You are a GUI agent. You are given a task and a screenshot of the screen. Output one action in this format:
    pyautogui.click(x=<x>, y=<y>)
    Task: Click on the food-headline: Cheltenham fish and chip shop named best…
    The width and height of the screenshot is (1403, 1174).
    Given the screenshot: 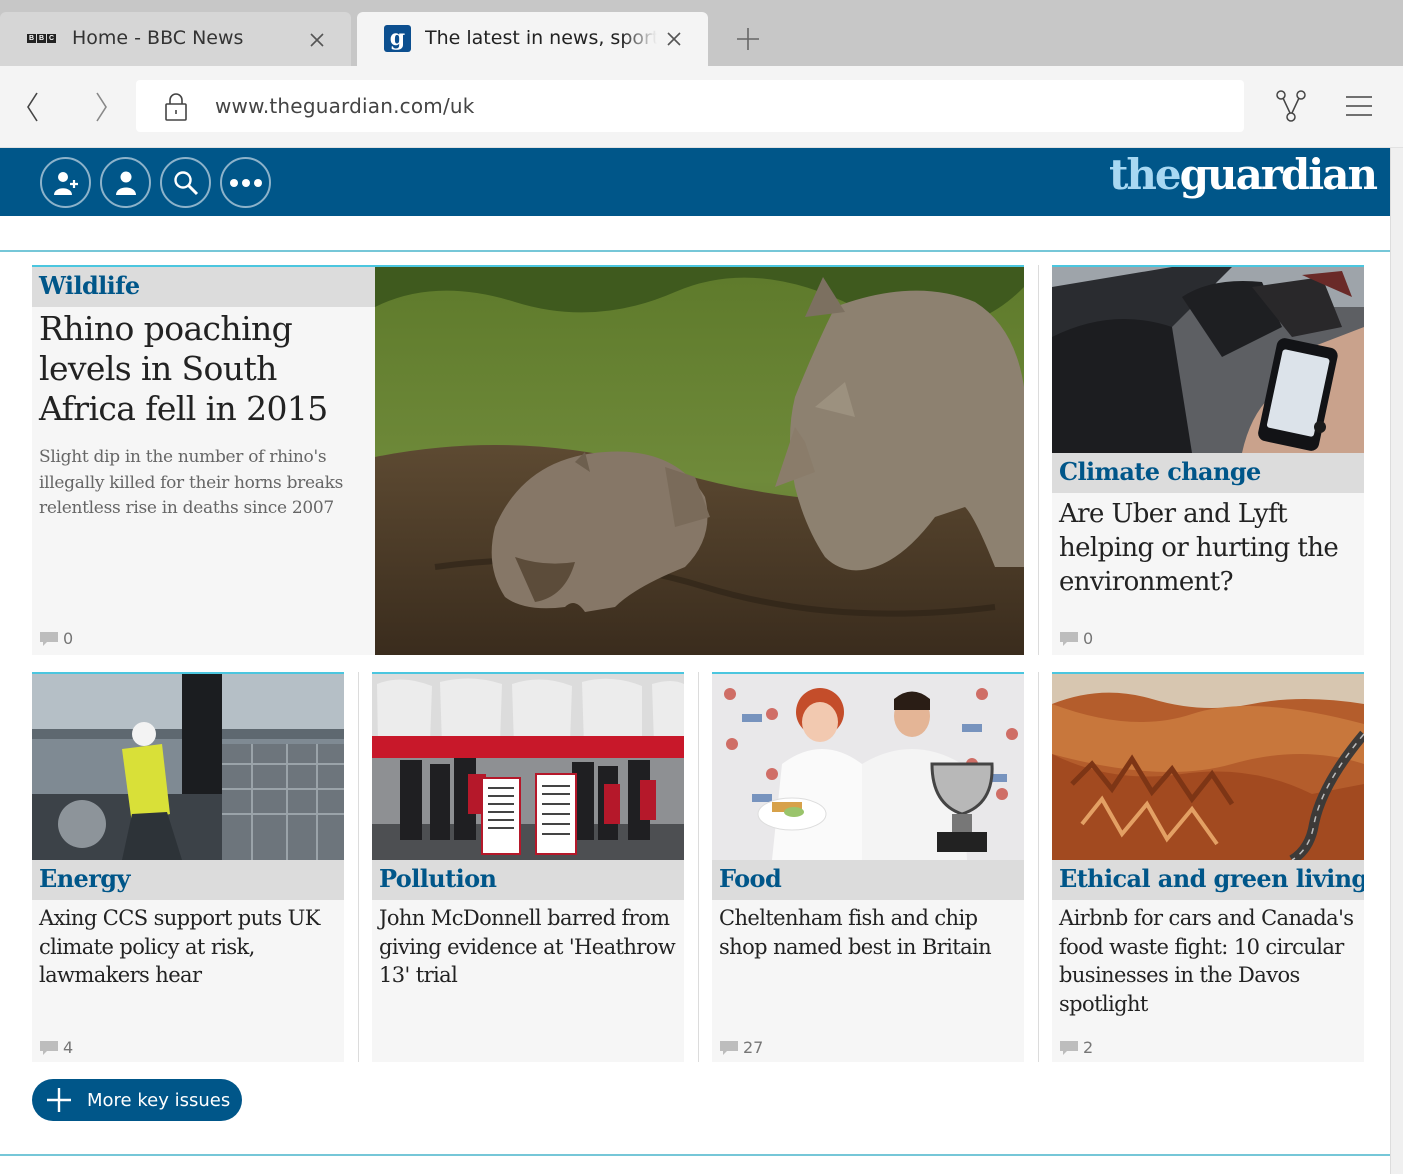 What is the action you would take?
    pyautogui.click(x=869, y=932)
    